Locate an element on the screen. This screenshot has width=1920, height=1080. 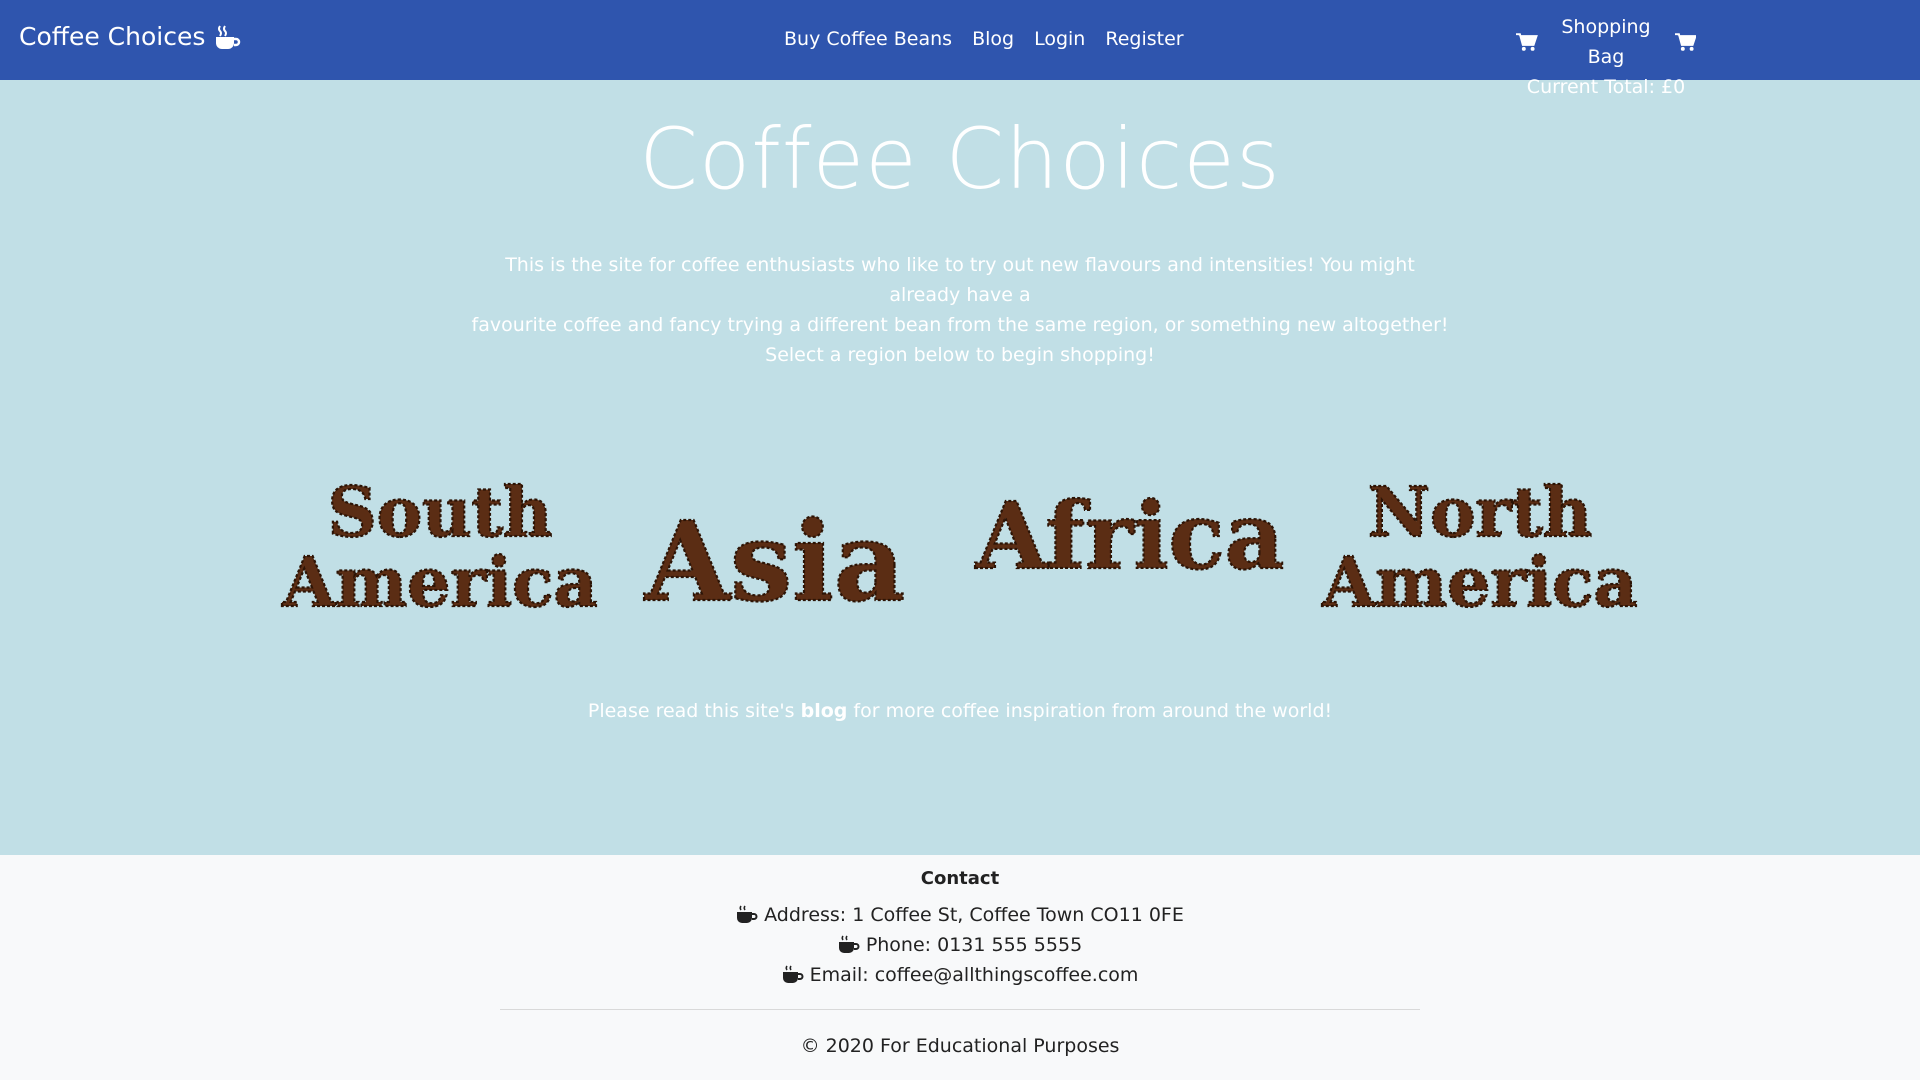
nav-login: Login is located at coordinates (1059, 39).